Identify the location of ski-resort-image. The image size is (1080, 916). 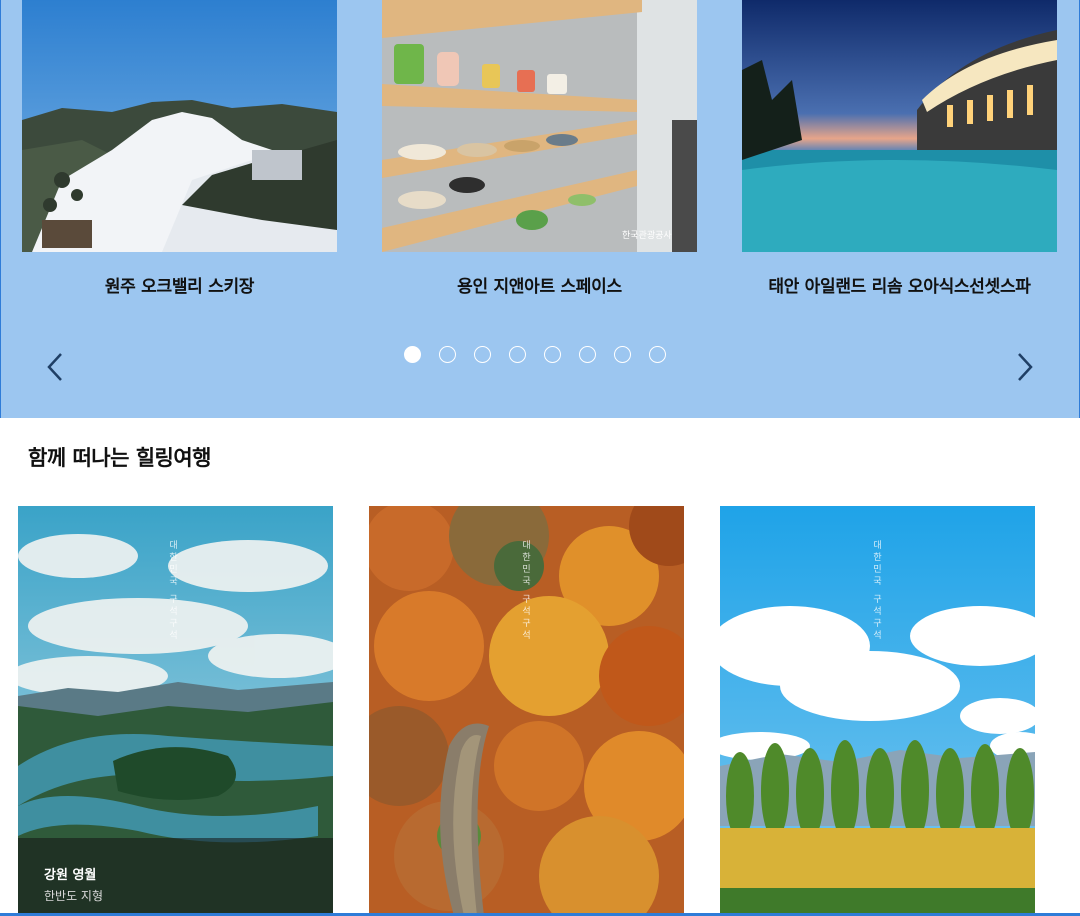
(179, 126).